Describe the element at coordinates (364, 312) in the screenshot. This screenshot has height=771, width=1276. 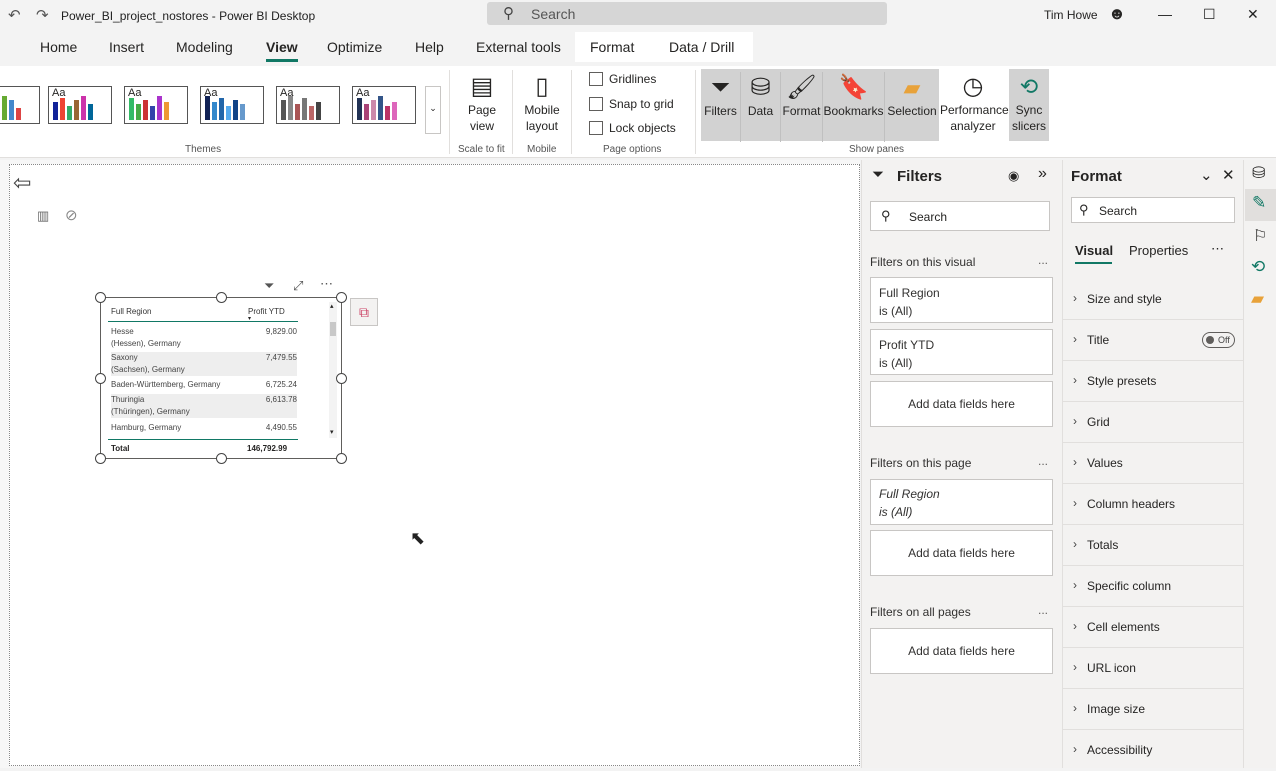
I see `smart-narrative-icon: ⧉` at that location.